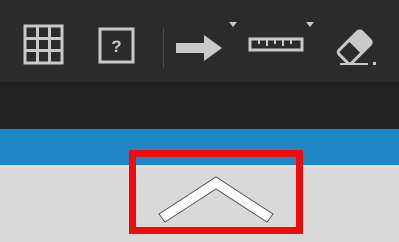  I want to click on eraser-button, so click(357, 45).